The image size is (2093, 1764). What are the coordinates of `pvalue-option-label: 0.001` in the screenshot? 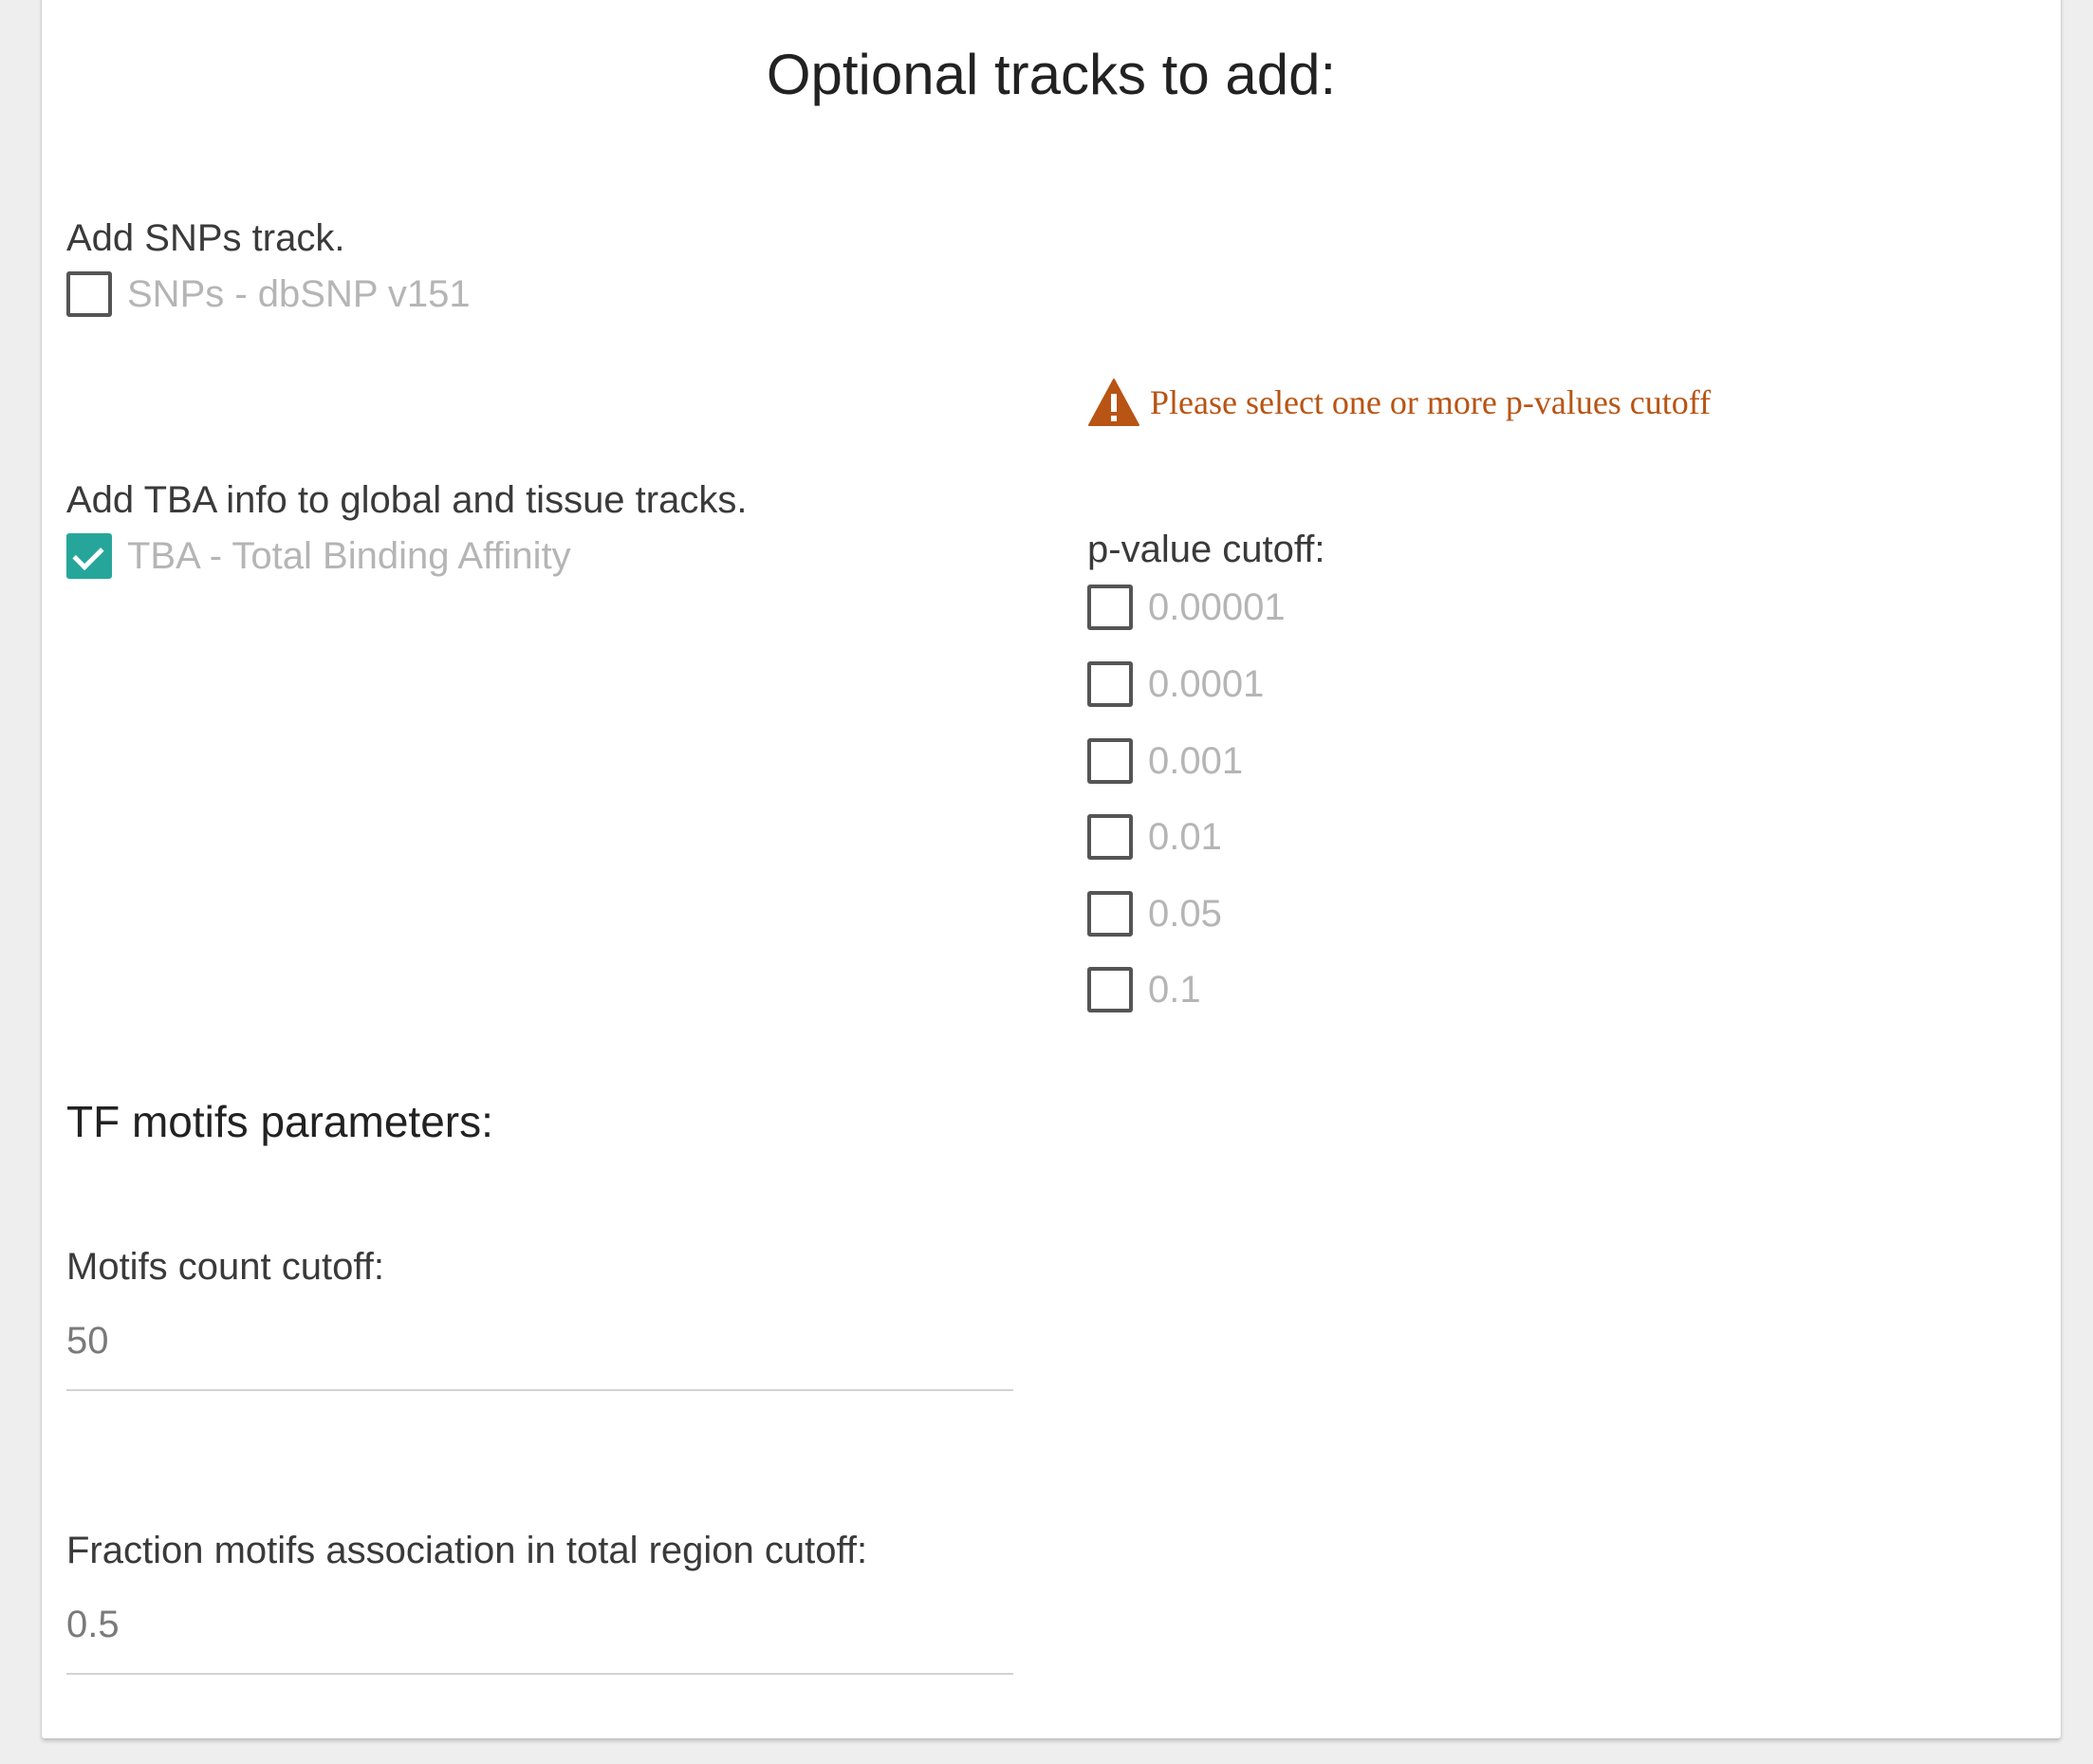 It's located at (1196, 761).